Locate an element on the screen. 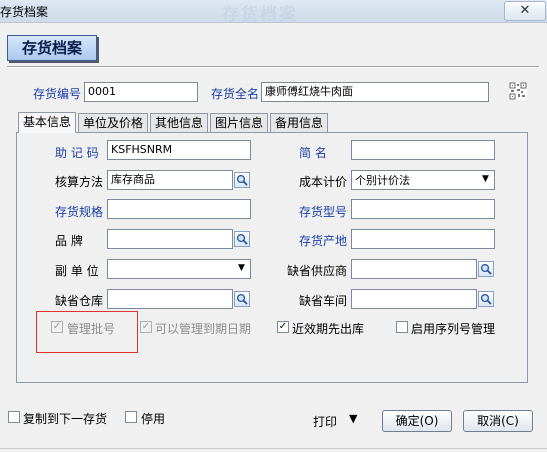 The height and width of the screenshot is (452, 547). expiry-label: 可以管理到期日期 is located at coordinates (203, 329).